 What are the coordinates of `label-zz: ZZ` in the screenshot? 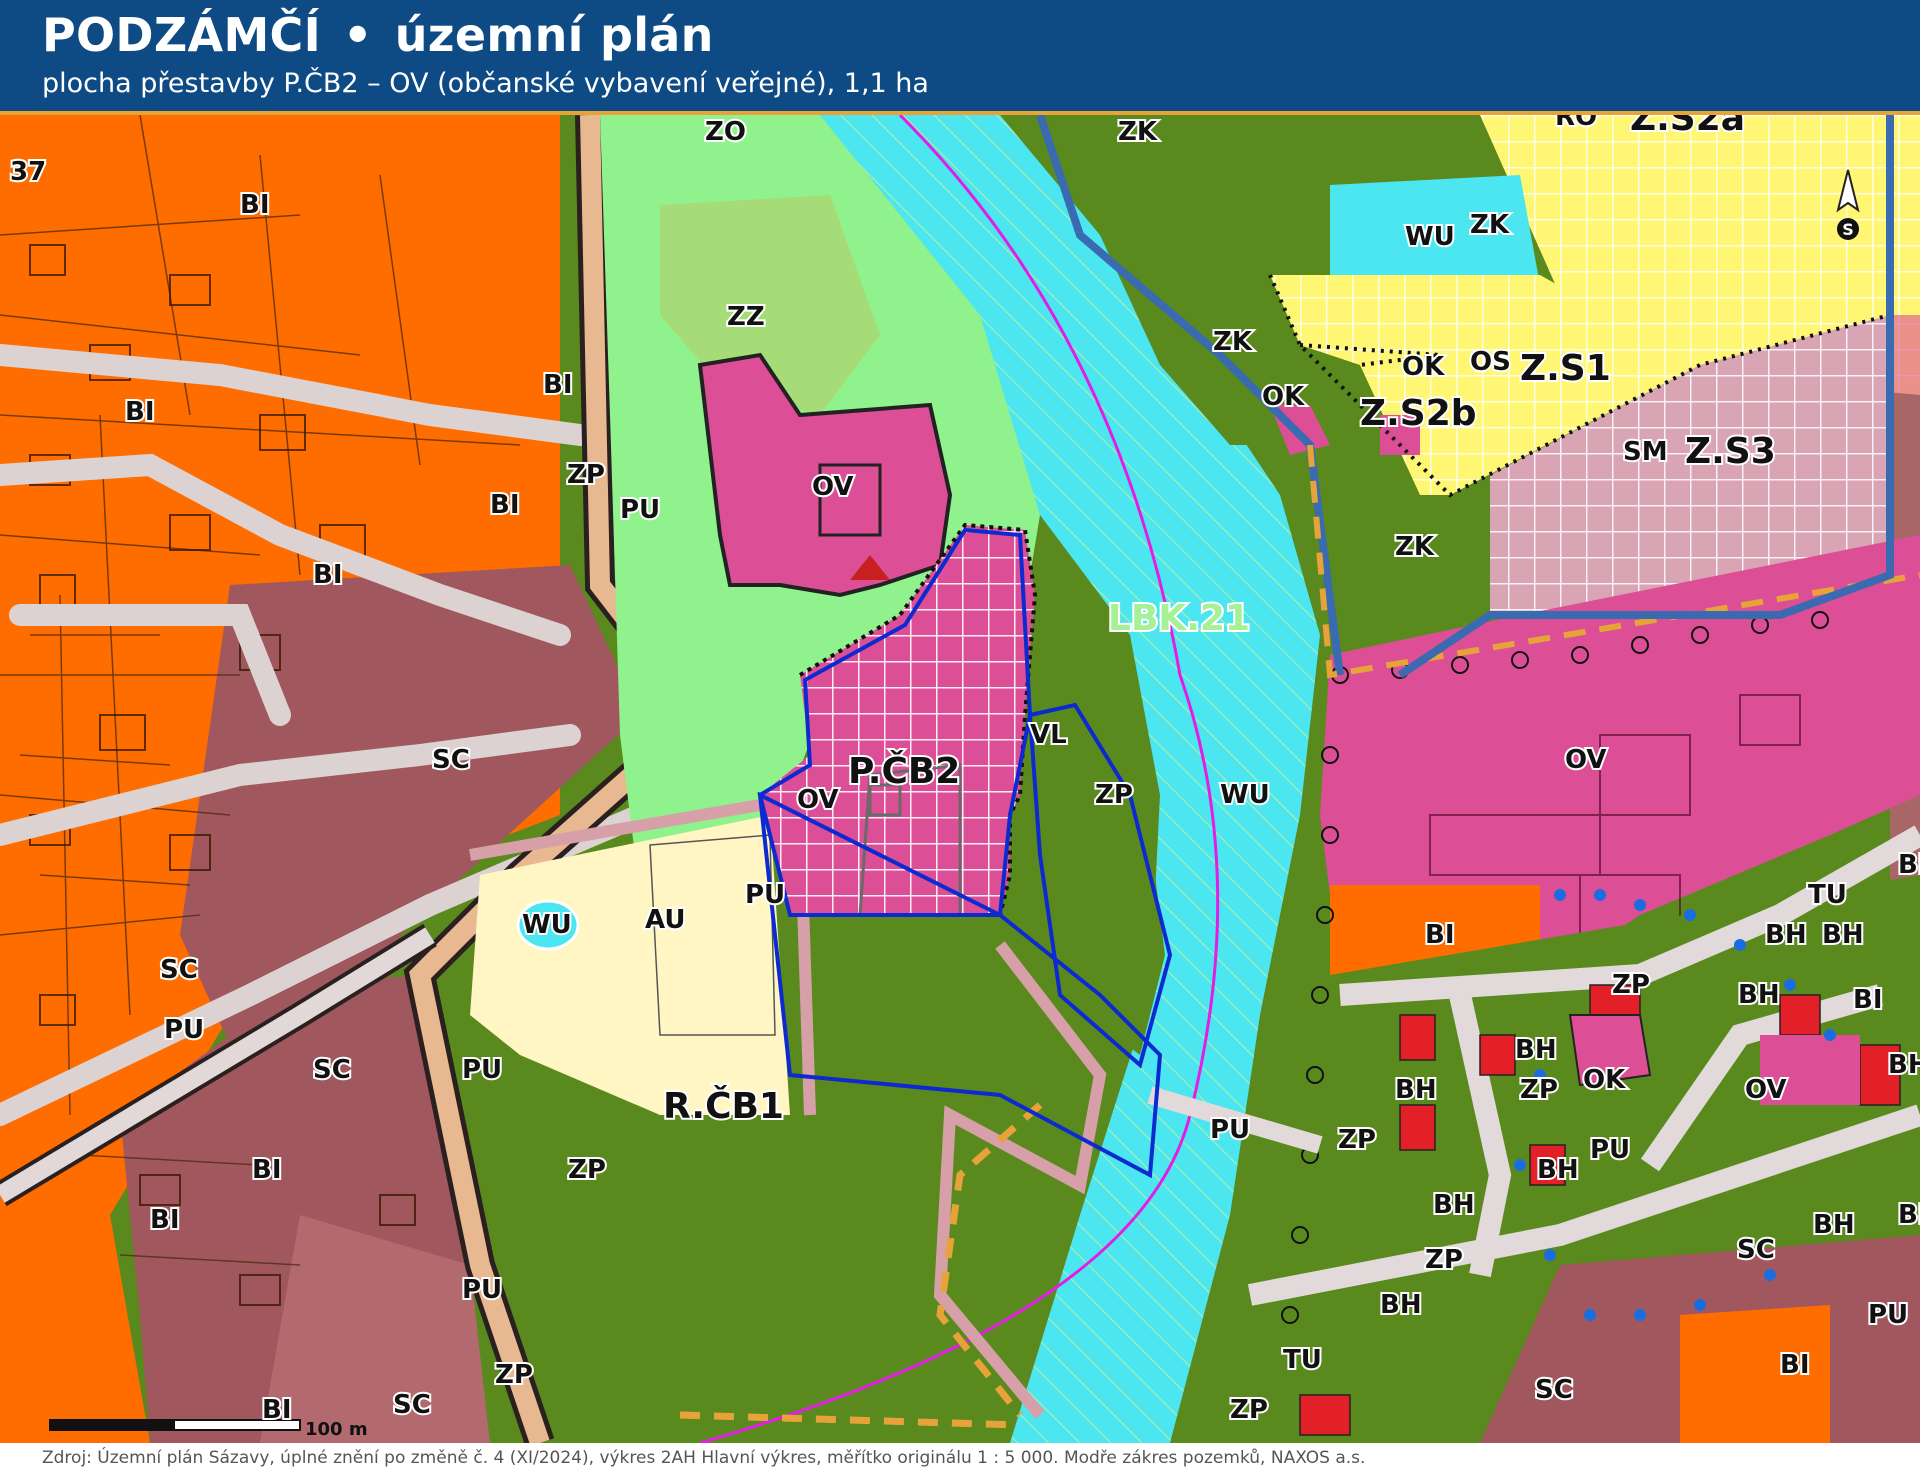 It's located at (746, 317).